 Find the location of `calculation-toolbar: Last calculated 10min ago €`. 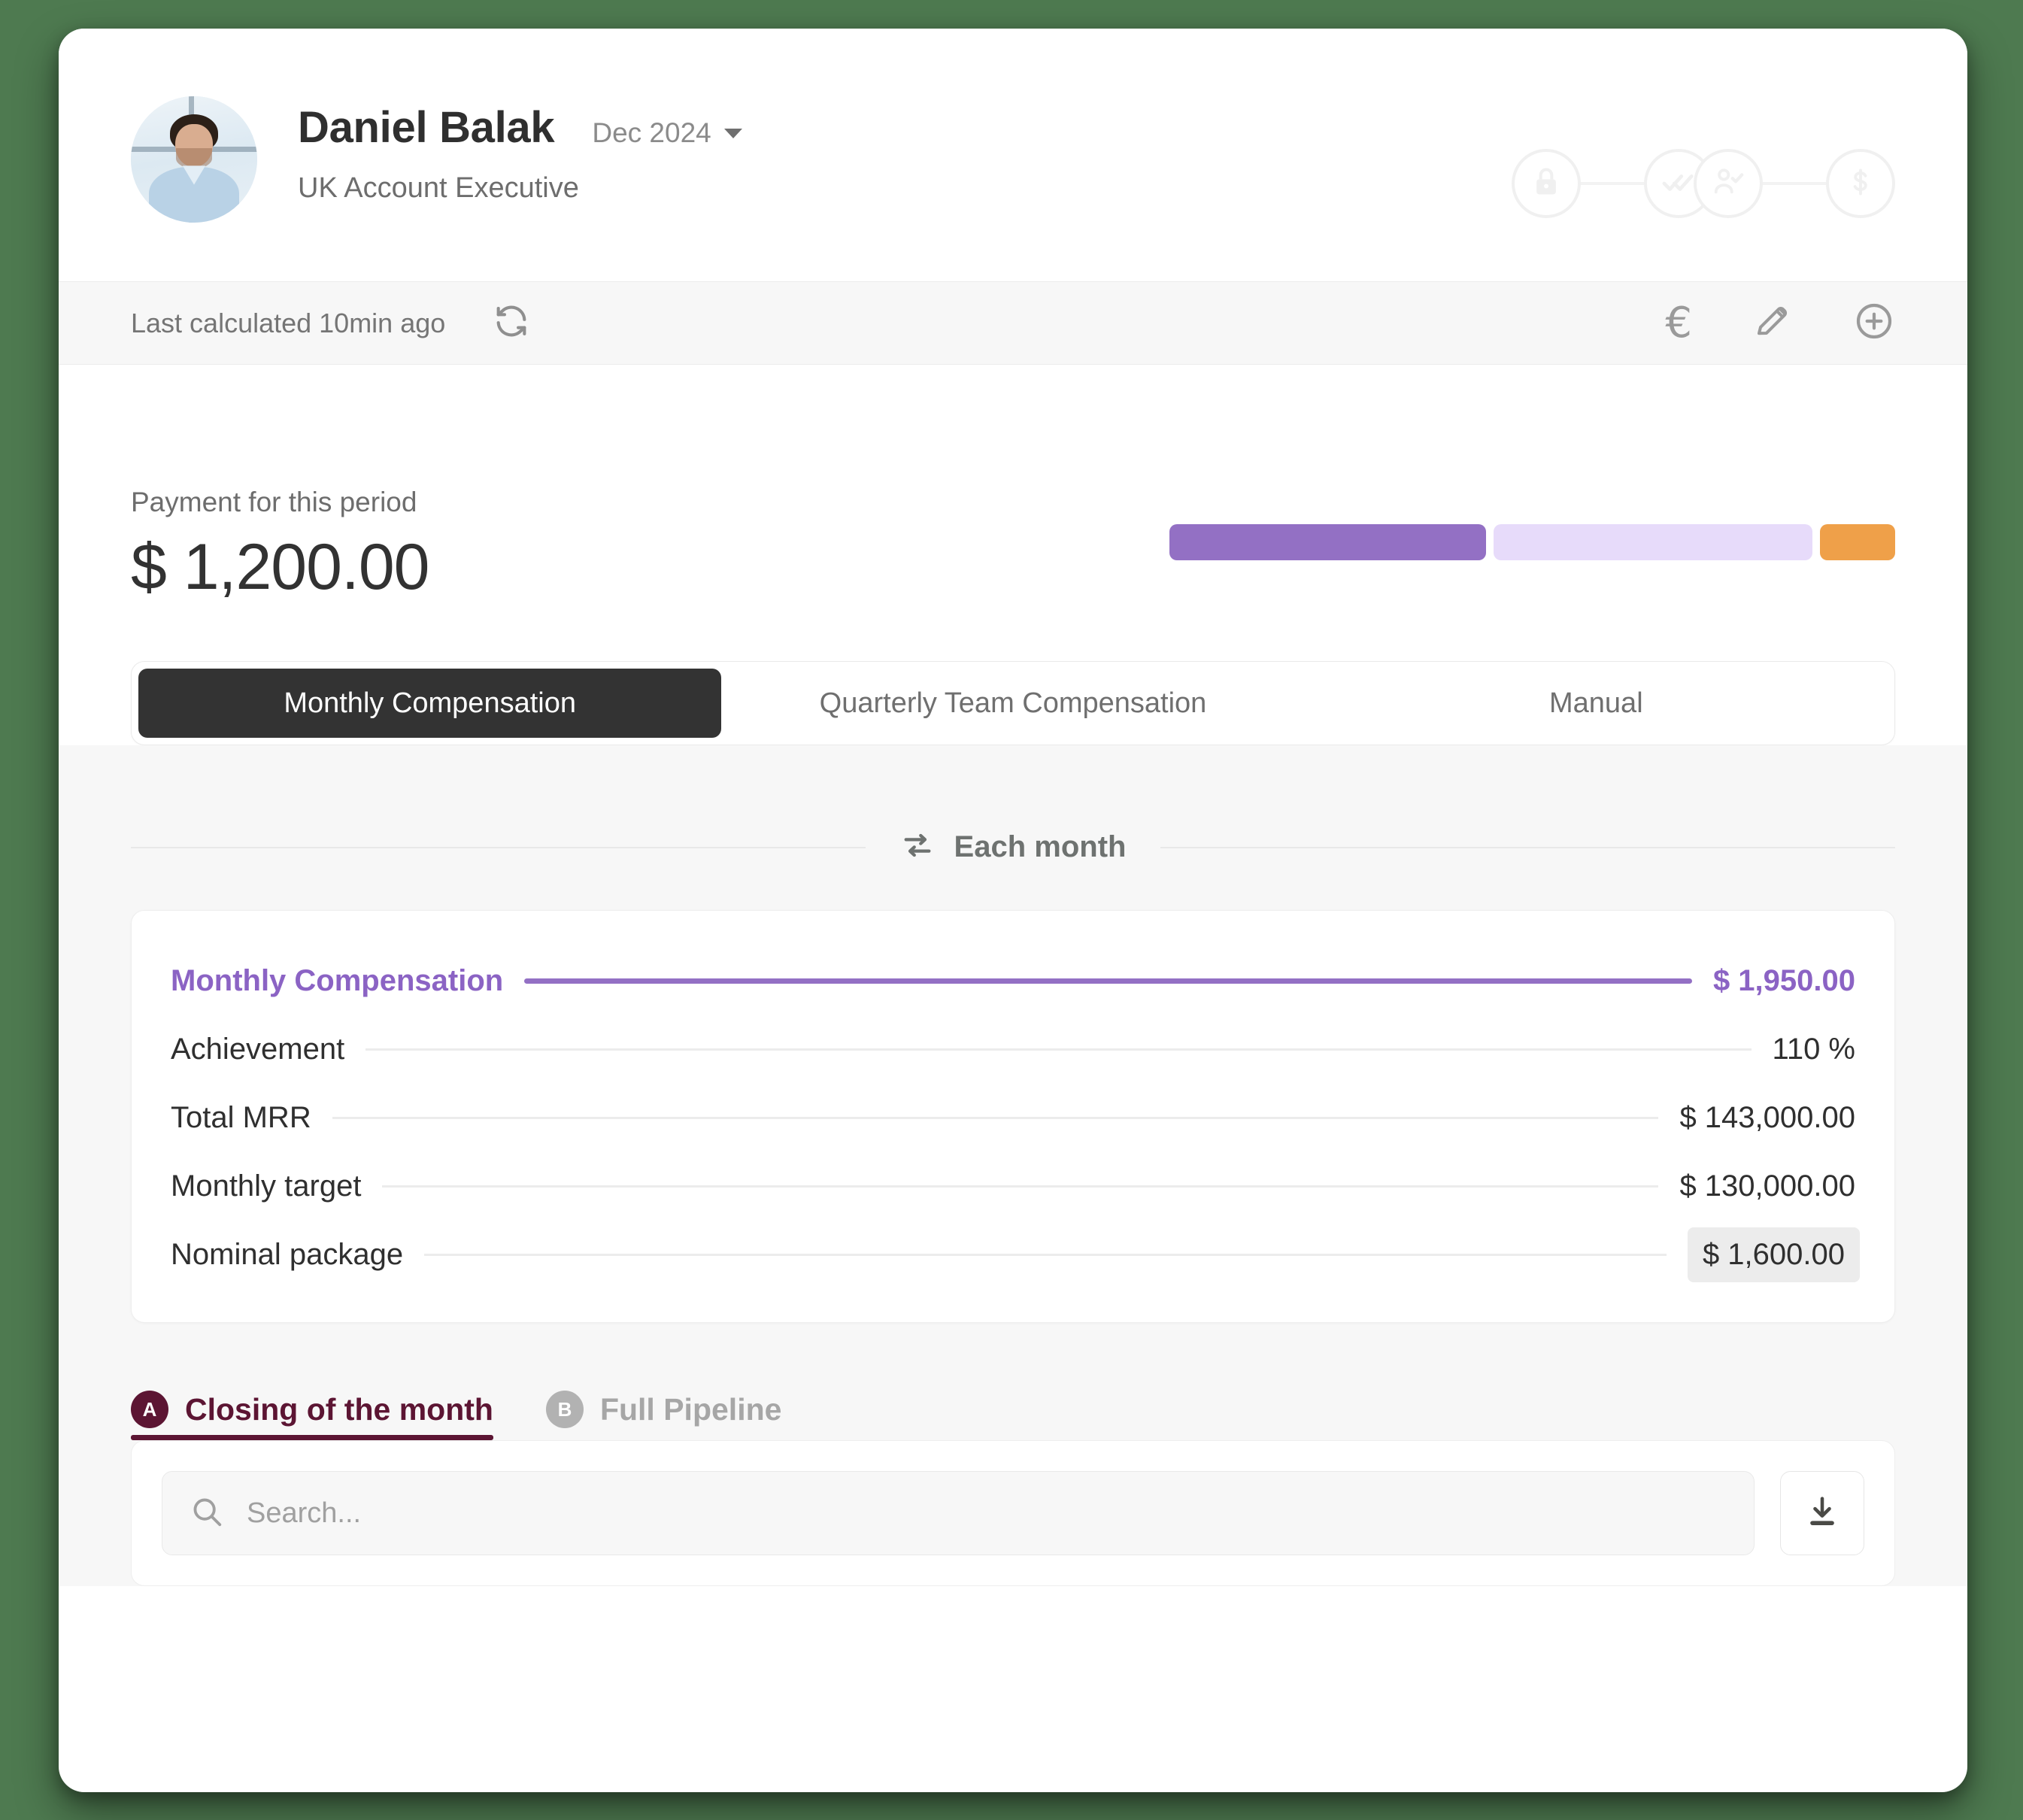

calculation-toolbar: Last calculated 10min ago € is located at coordinates (1013, 323).